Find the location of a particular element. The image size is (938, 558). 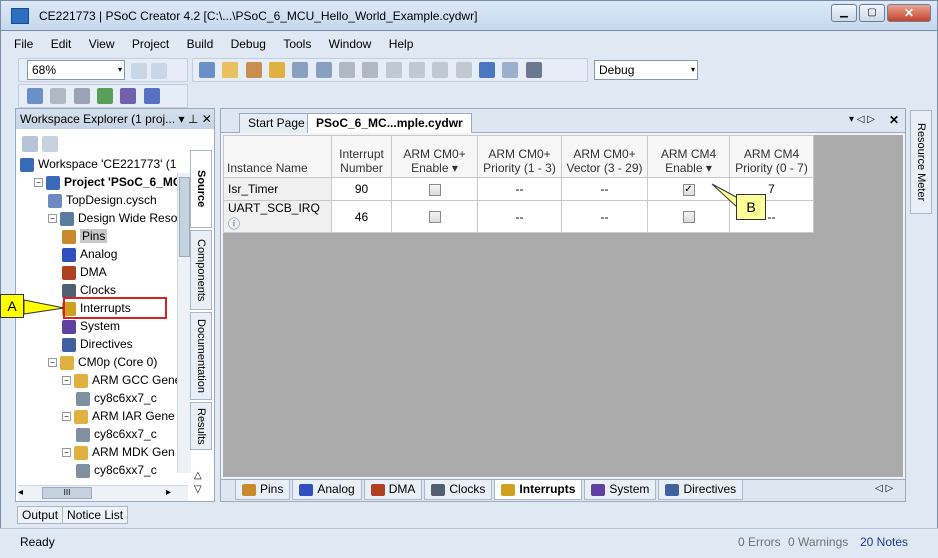

side-scroll-up-icon: △ is located at coordinates (198, 475).